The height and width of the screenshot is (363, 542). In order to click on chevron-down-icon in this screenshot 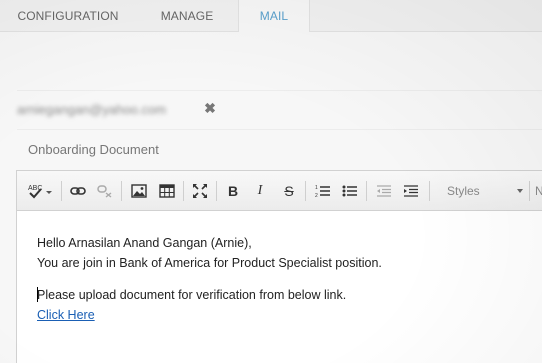, I will do `click(520, 191)`.